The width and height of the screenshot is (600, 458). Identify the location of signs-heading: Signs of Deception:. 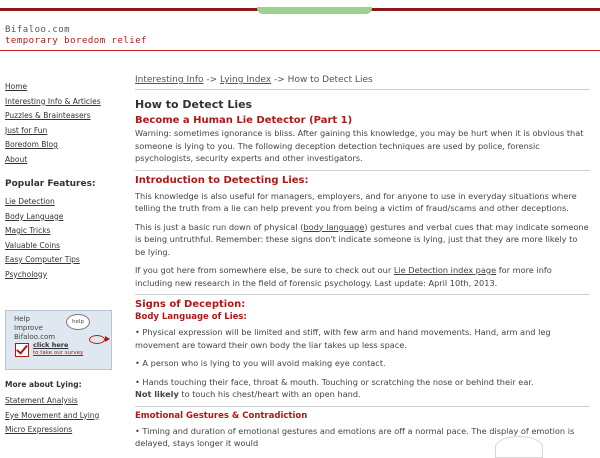
(190, 304).